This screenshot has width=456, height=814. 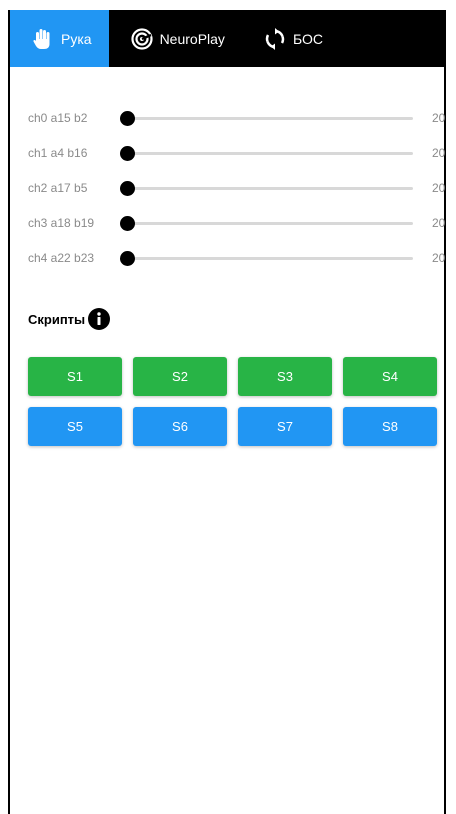 What do you see at coordinates (291, 38) in the screenshot?
I see `tab-bos: БОС` at bounding box center [291, 38].